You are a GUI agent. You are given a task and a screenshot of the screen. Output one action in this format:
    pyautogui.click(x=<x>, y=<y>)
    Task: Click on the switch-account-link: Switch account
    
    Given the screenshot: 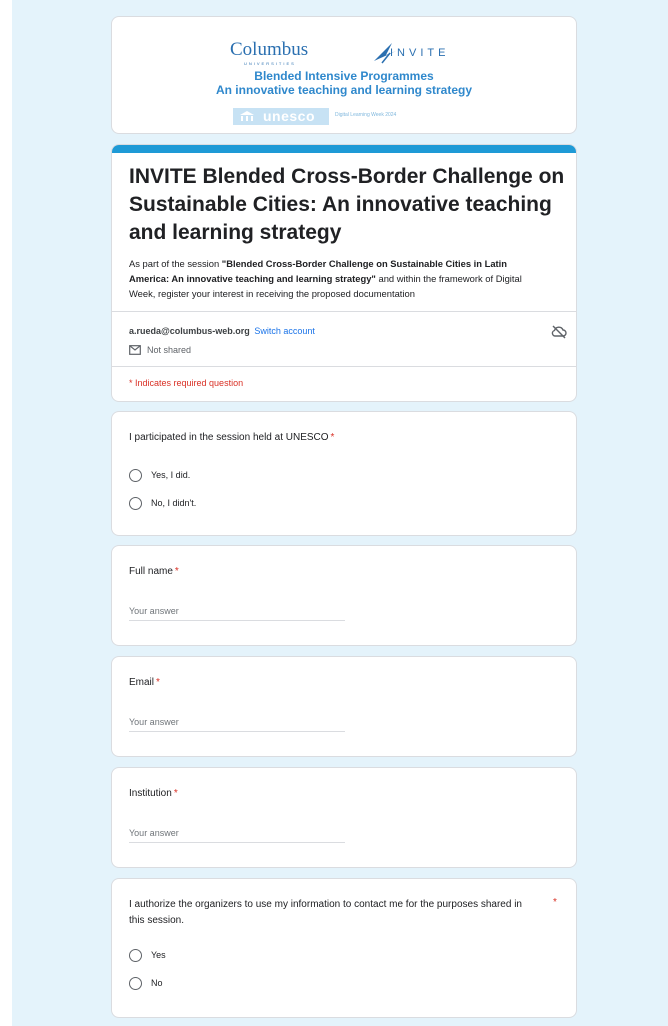 What is the action you would take?
    pyautogui.click(x=284, y=331)
    